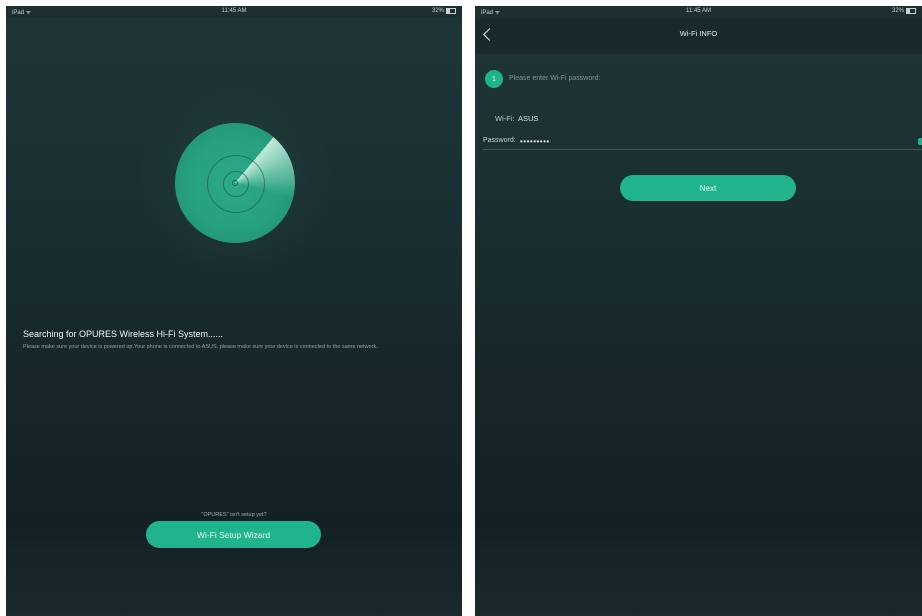 The image size is (922, 616). Describe the element at coordinates (489, 34) in the screenshot. I see `chevron-left-icon` at that location.